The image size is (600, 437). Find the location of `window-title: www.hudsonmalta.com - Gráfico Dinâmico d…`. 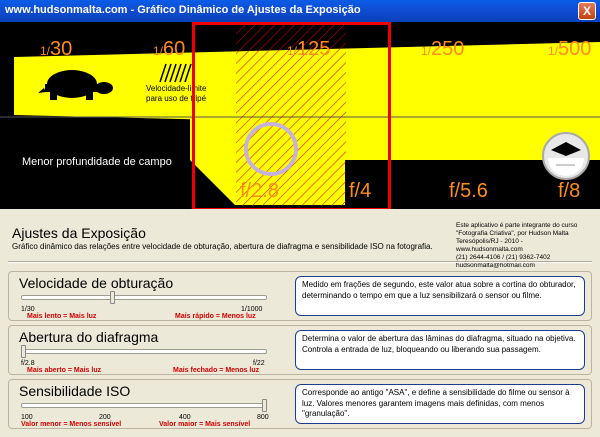

window-title: www.hudsonmalta.com - Gráfico Dinâmico d… is located at coordinates (183, 10).